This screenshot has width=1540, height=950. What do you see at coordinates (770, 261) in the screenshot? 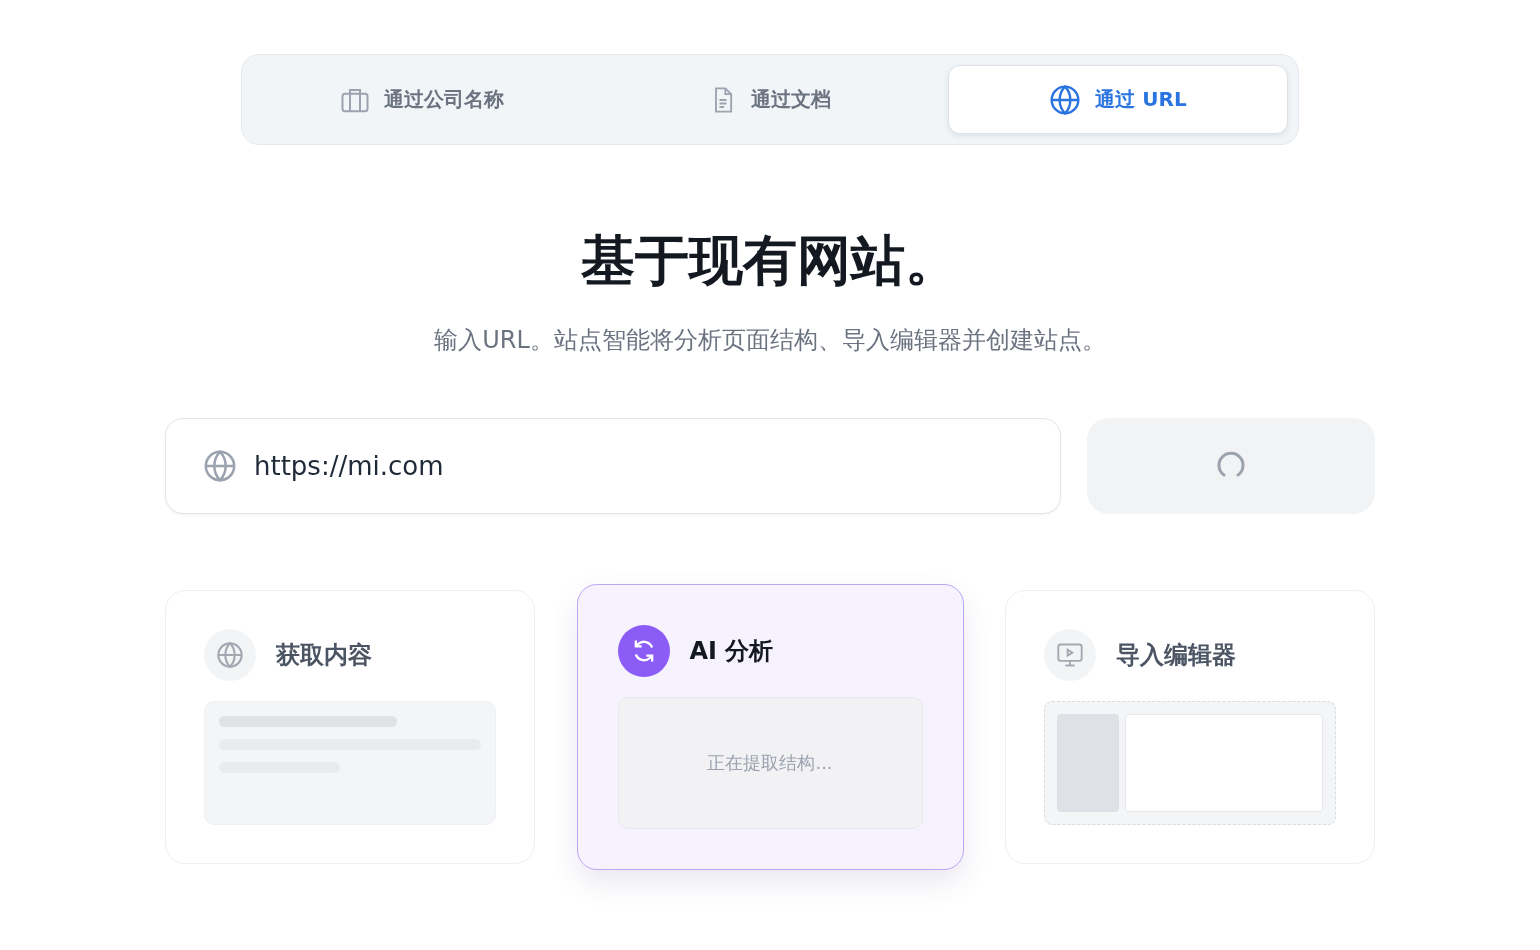
I see `page-heading: 基于现有网站。` at bounding box center [770, 261].